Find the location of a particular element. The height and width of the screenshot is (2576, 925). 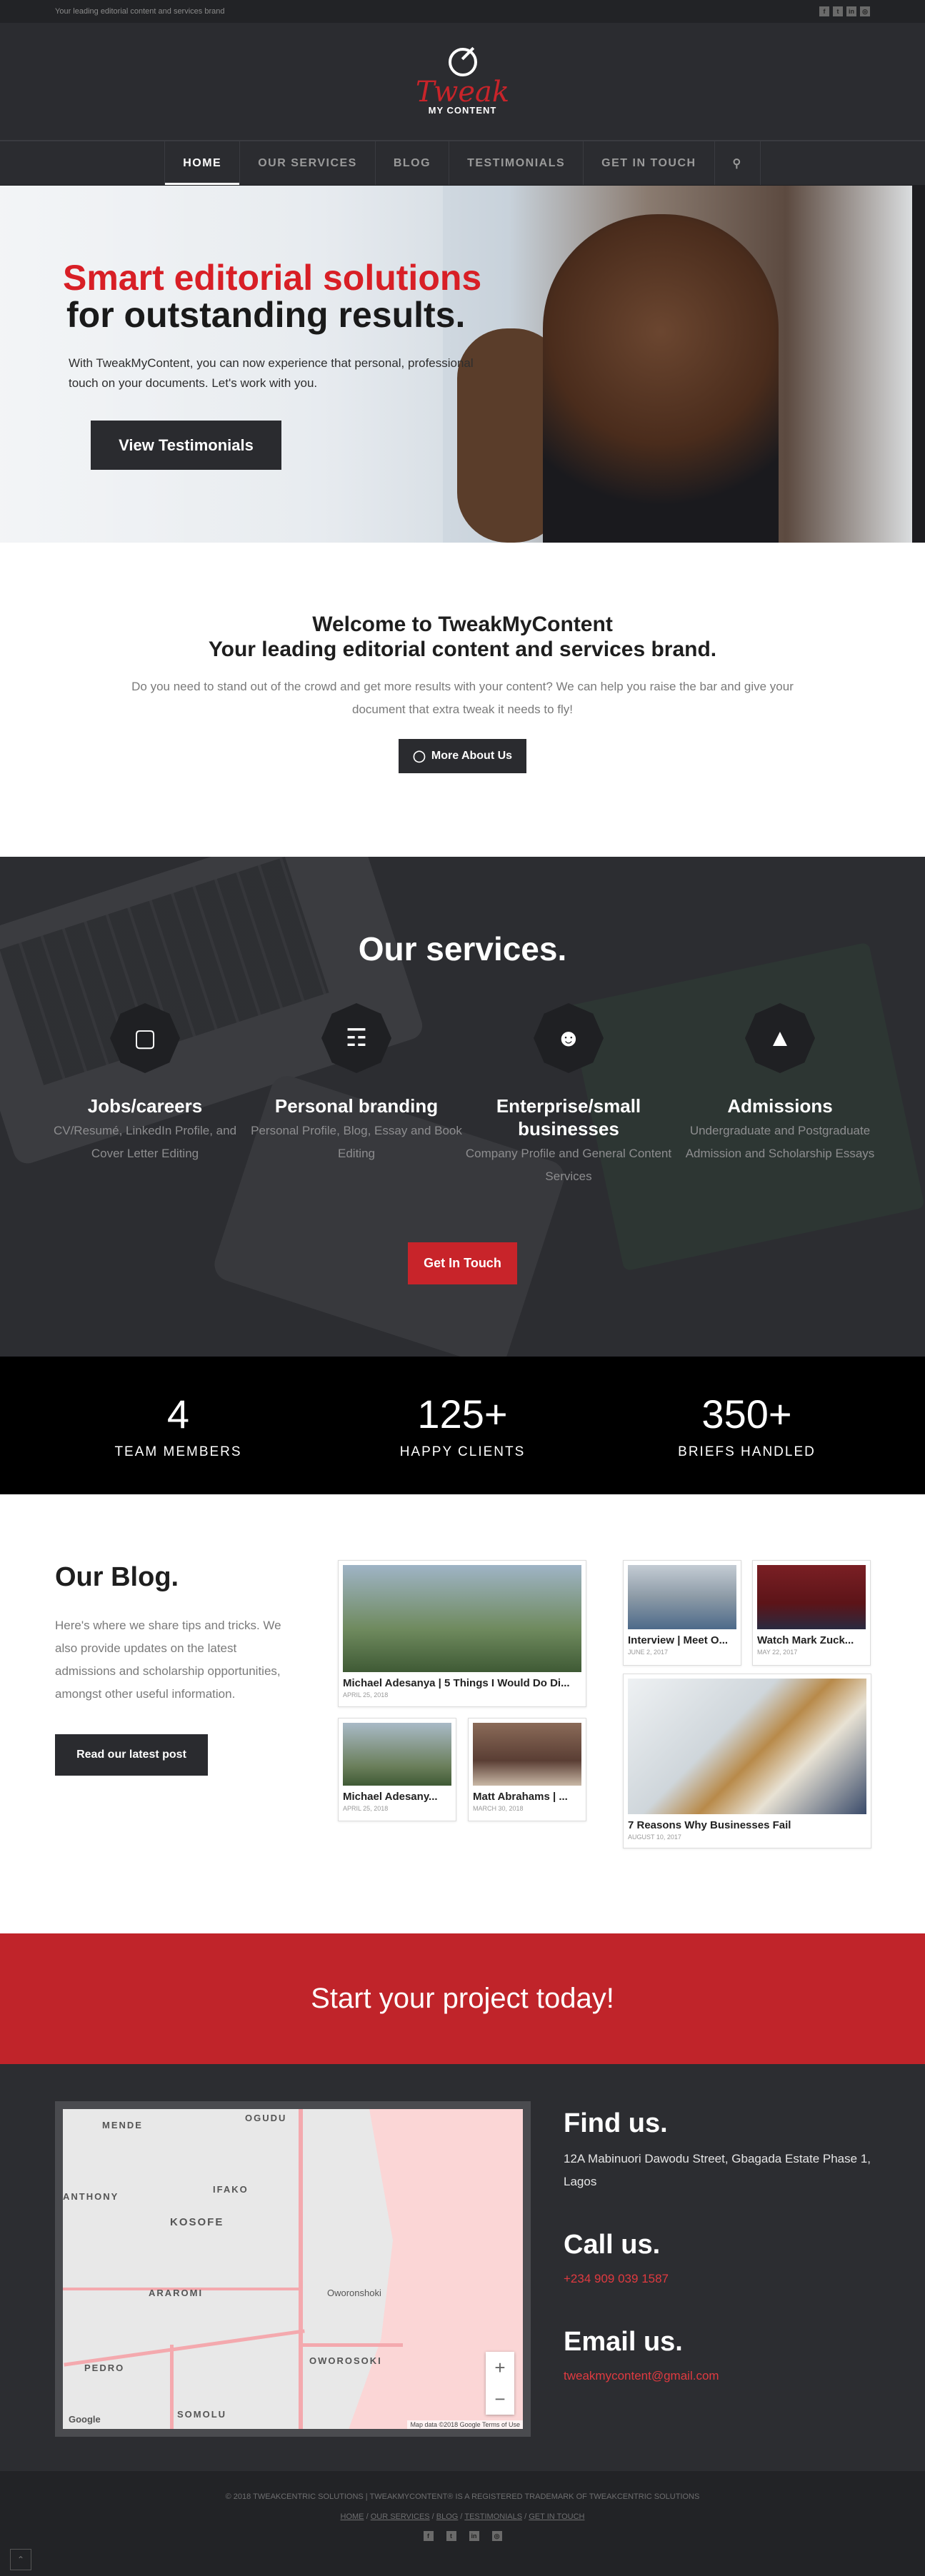

zoom-in-icon: + is located at coordinates (499, 2368).